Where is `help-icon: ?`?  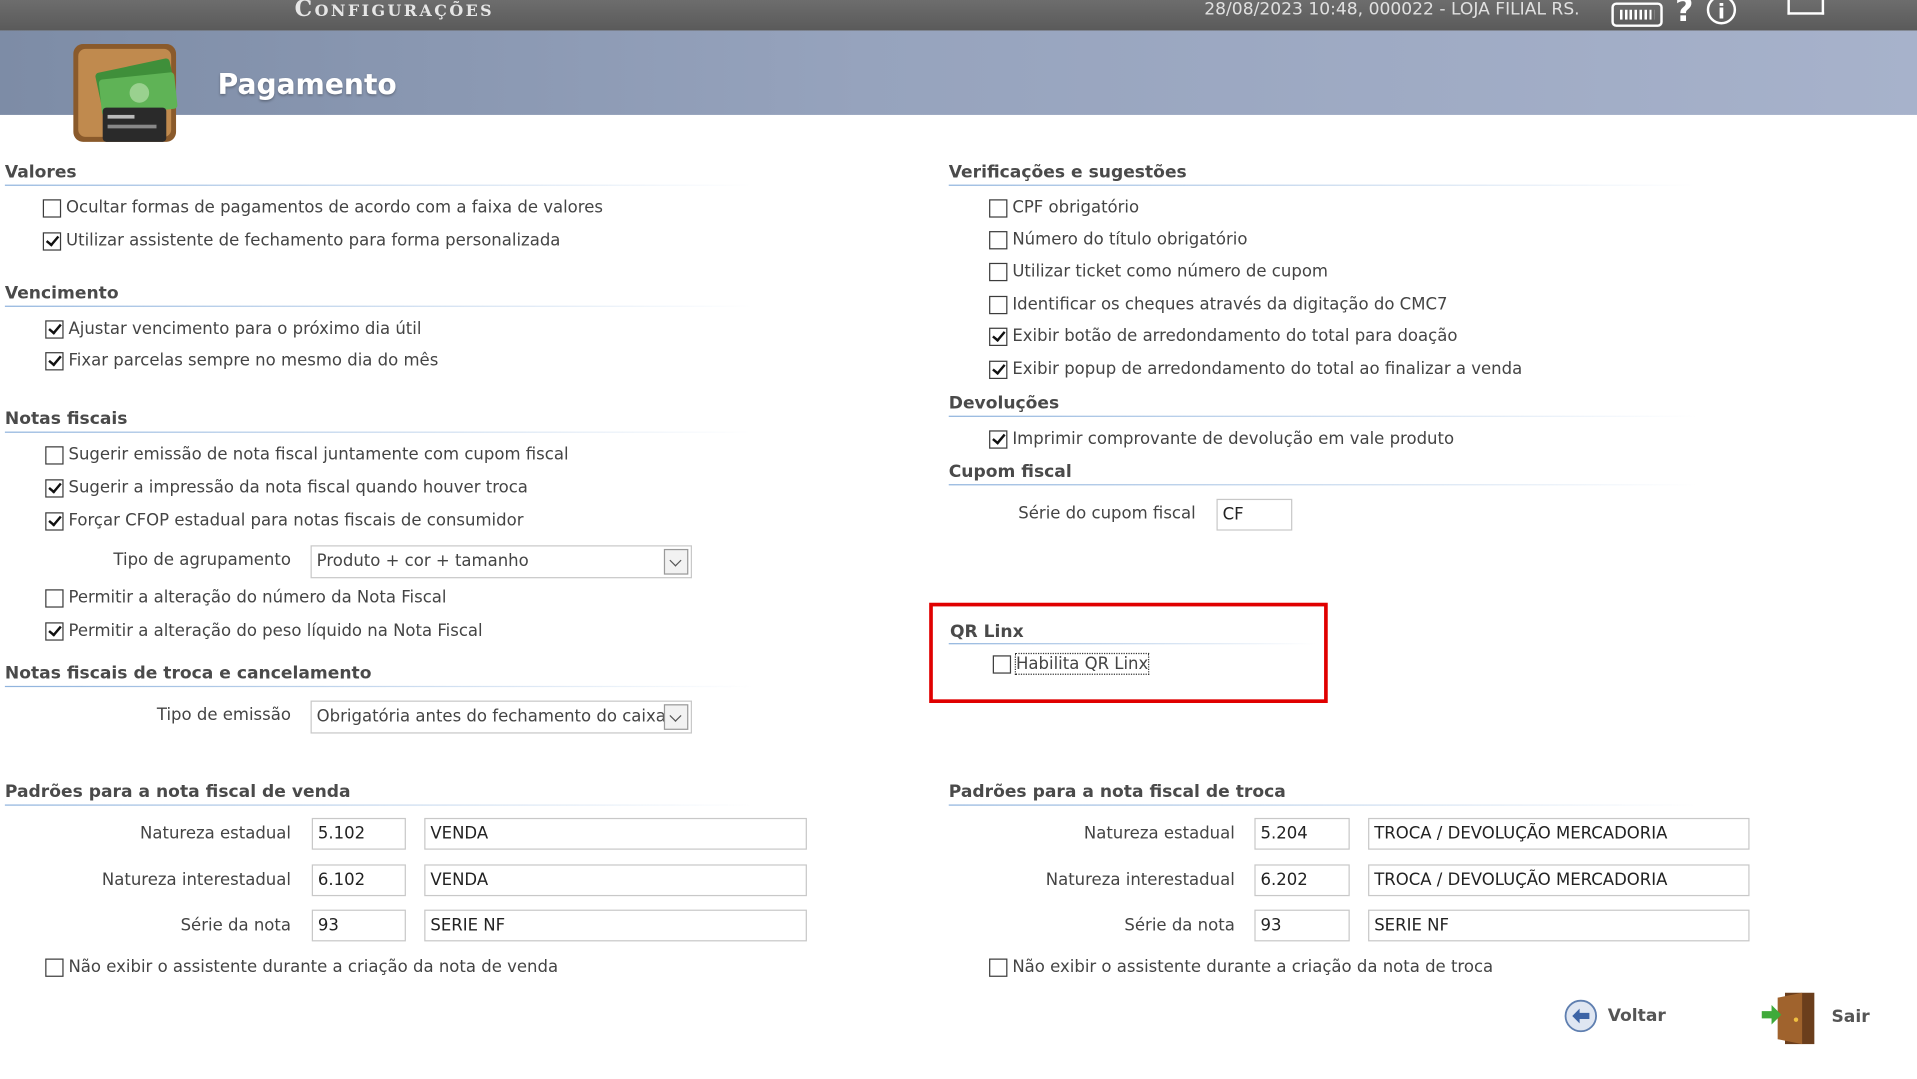 help-icon: ? is located at coordinates (1684, 14).